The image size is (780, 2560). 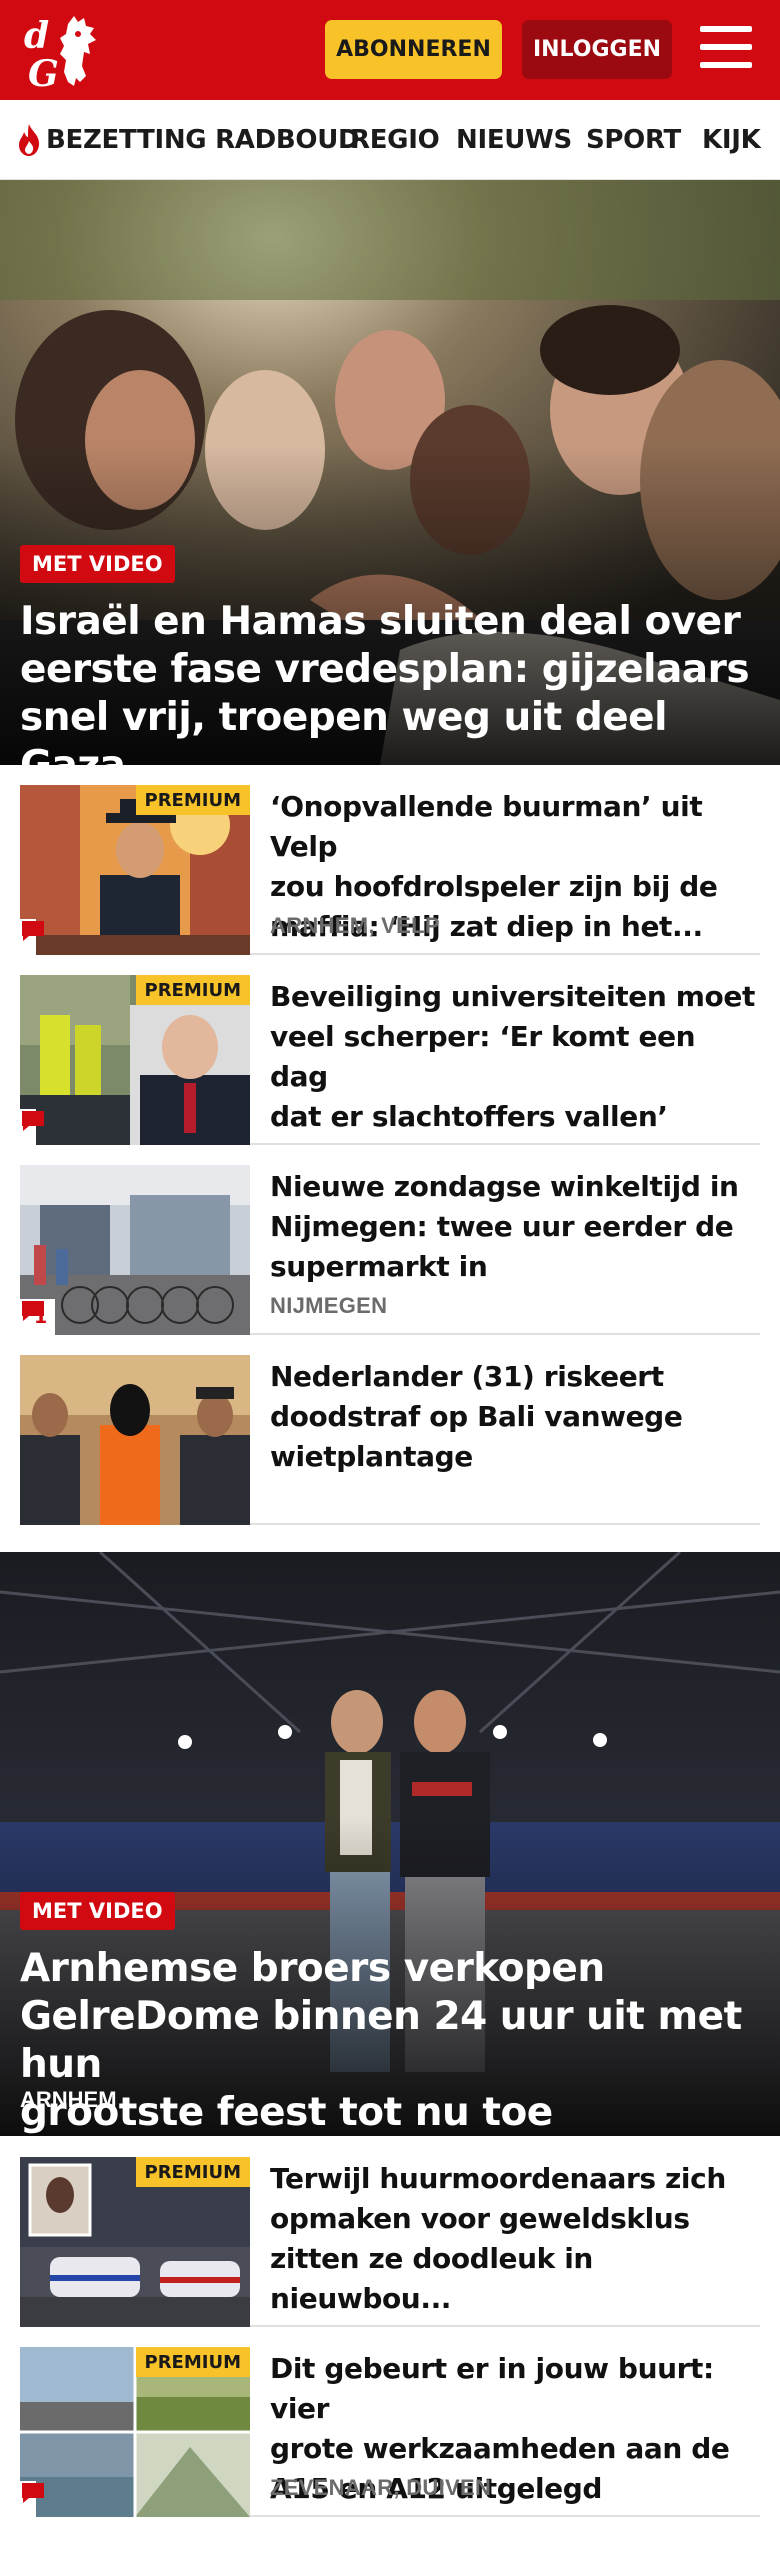 I want to click on nav-label: SPORT, so click(x=633, y=140).